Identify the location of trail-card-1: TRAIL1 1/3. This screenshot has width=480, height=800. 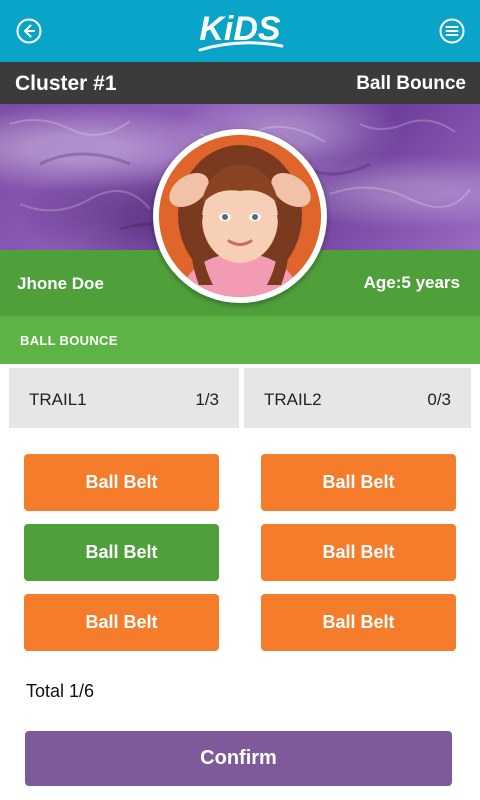
(124, 398).